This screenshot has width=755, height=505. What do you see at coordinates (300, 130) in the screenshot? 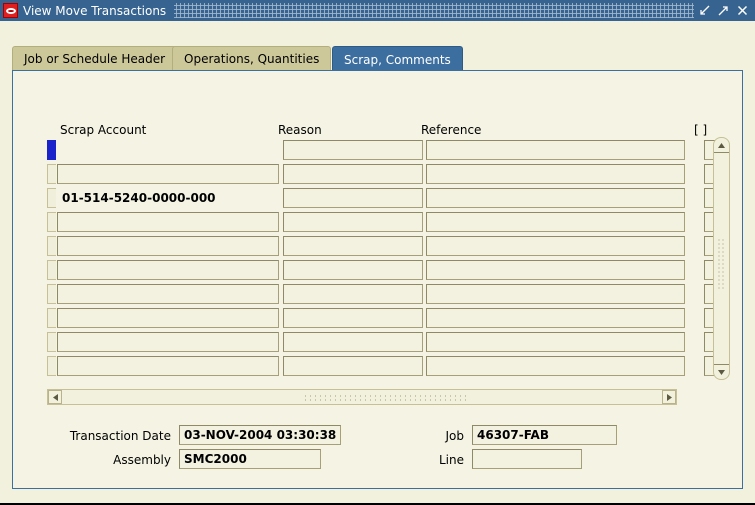
I see `column-header-reason: Reason` at bounding box center [300, 130].